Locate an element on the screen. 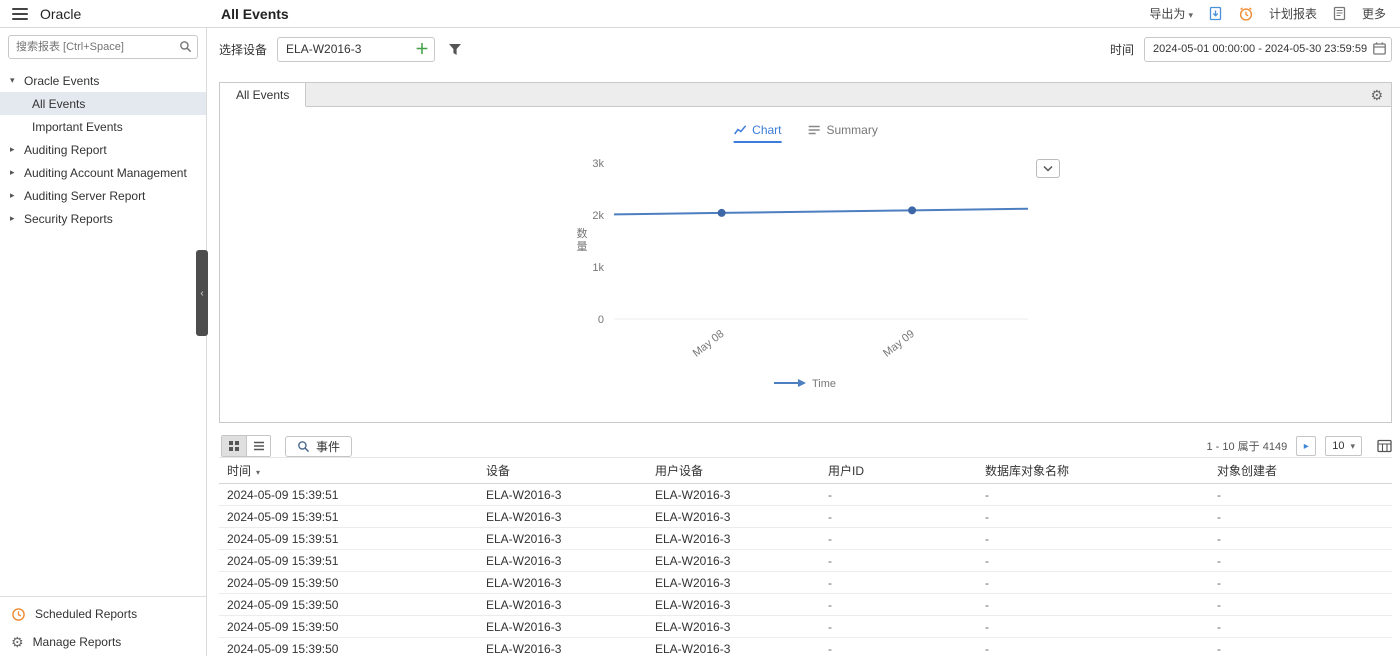 The width and height of the screenshot is (1400, 656). tab-chart: Chart is located at coordinates (757, 133).